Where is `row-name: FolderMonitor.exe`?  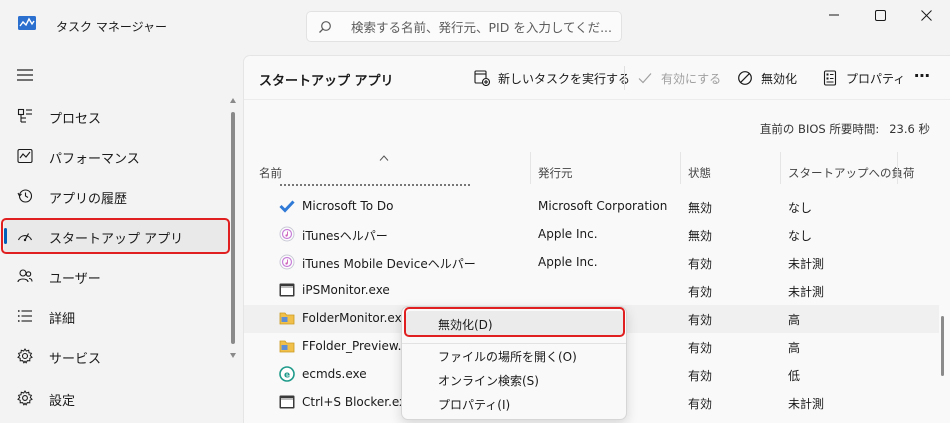
row-name: FolderMonitor.exe is located at coordinates (355, 318).